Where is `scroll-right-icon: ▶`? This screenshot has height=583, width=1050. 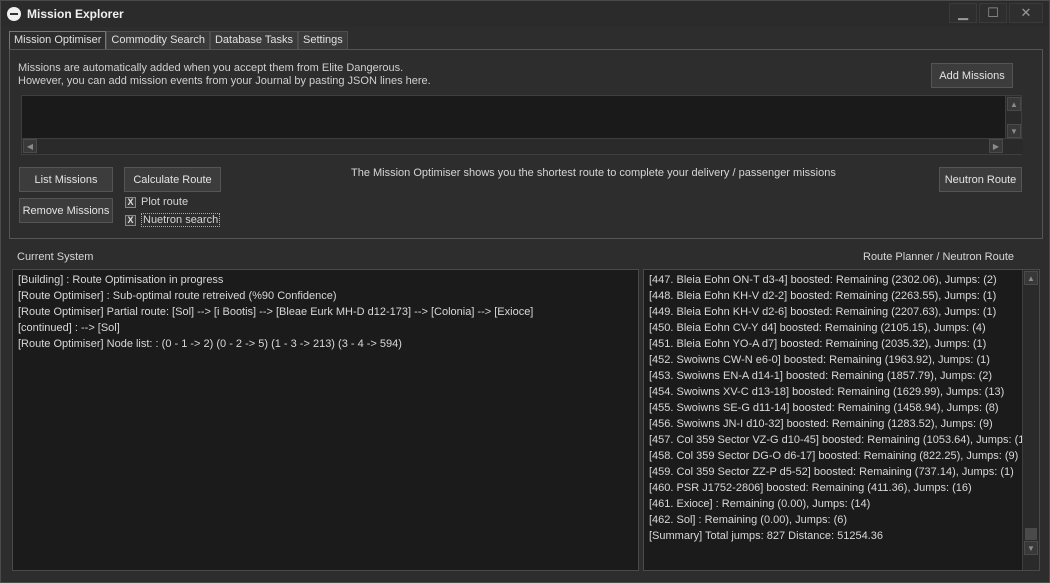 scroll-right-icon: ▶ is located at coordinates (996, 146).